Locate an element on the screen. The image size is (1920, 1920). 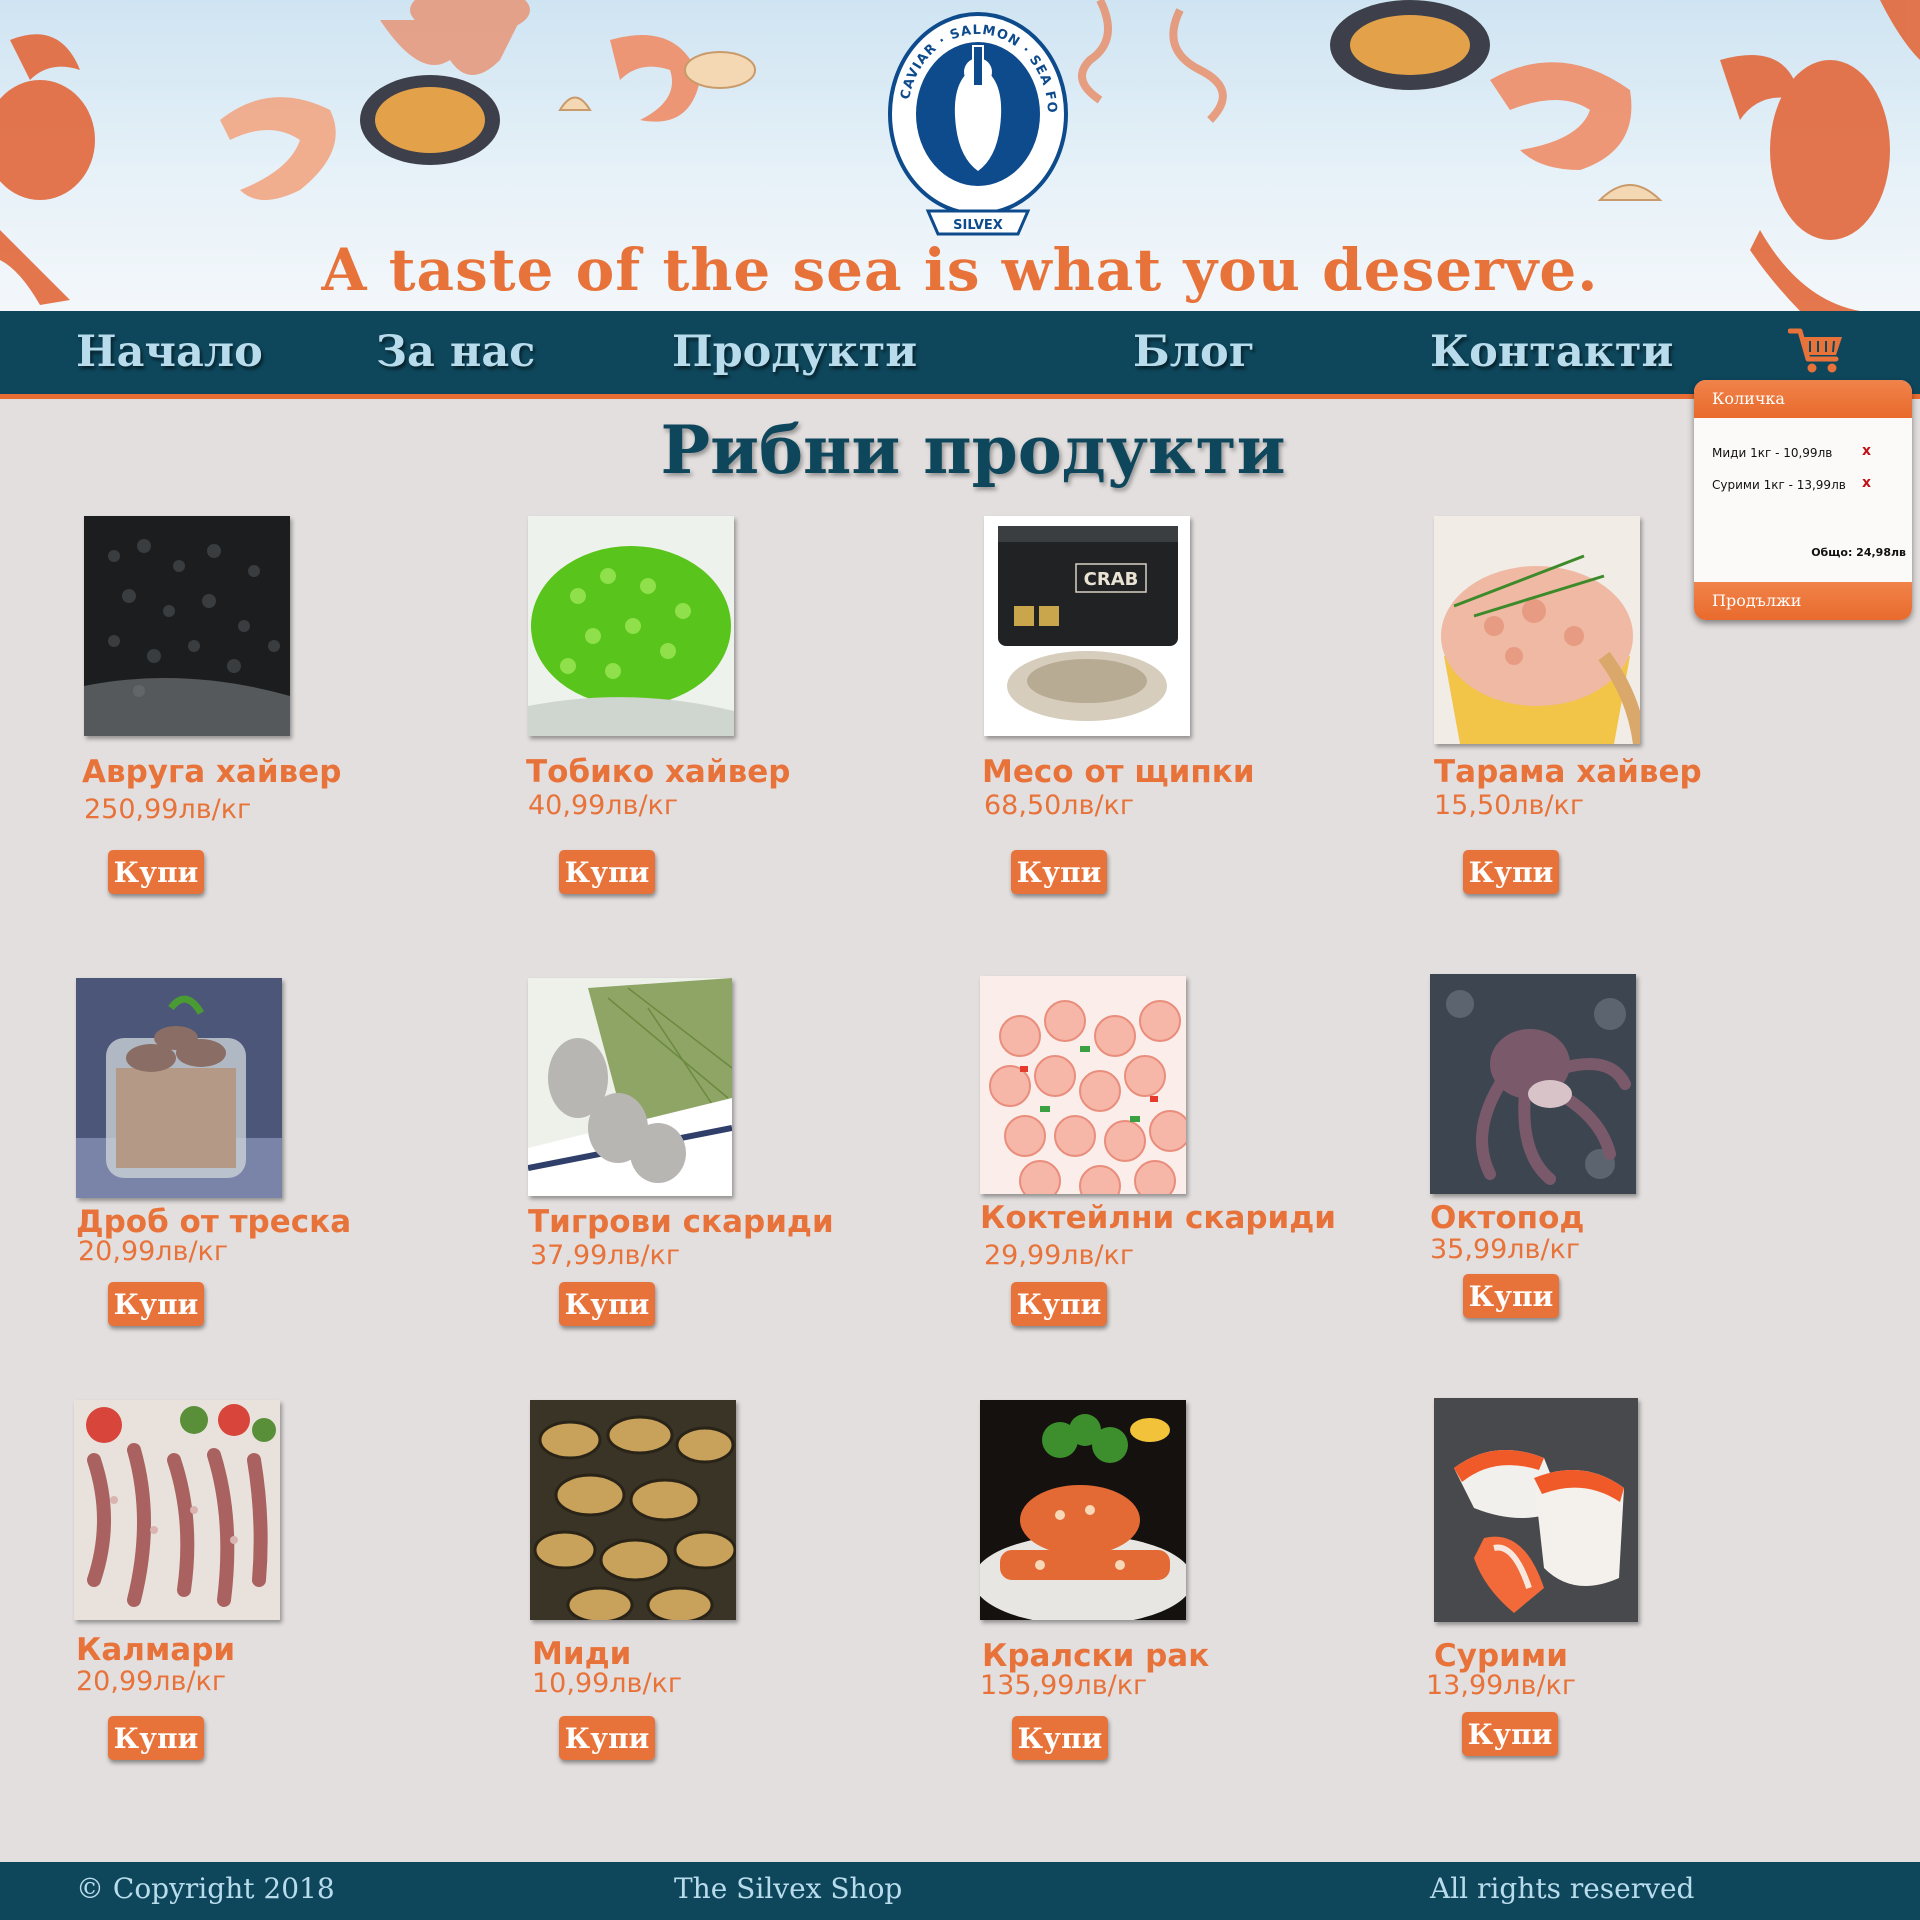
product-card: Октопод 35,99лв/кг Купи is located at coordinates (1650, 1174).